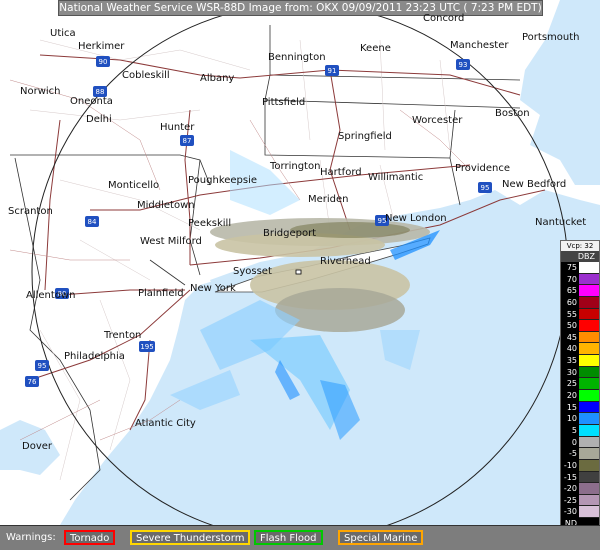 The width and height of the screenshot is (600, 550). I want to click on svg-text: 76, so click(32, 382).